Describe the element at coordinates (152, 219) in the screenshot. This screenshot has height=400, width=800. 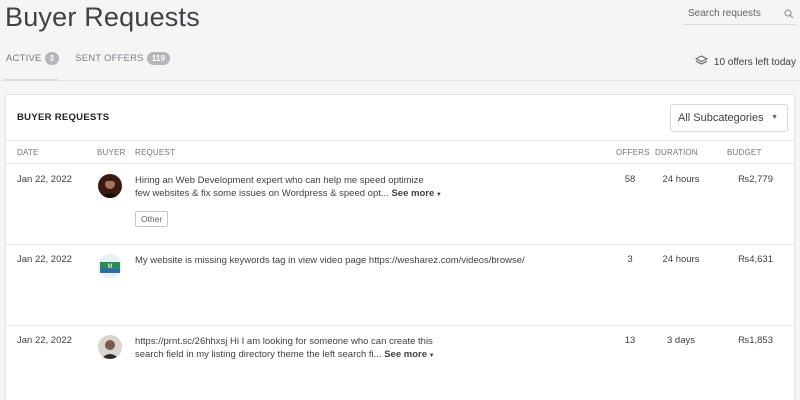
I see `category-tag: Other` at that location.